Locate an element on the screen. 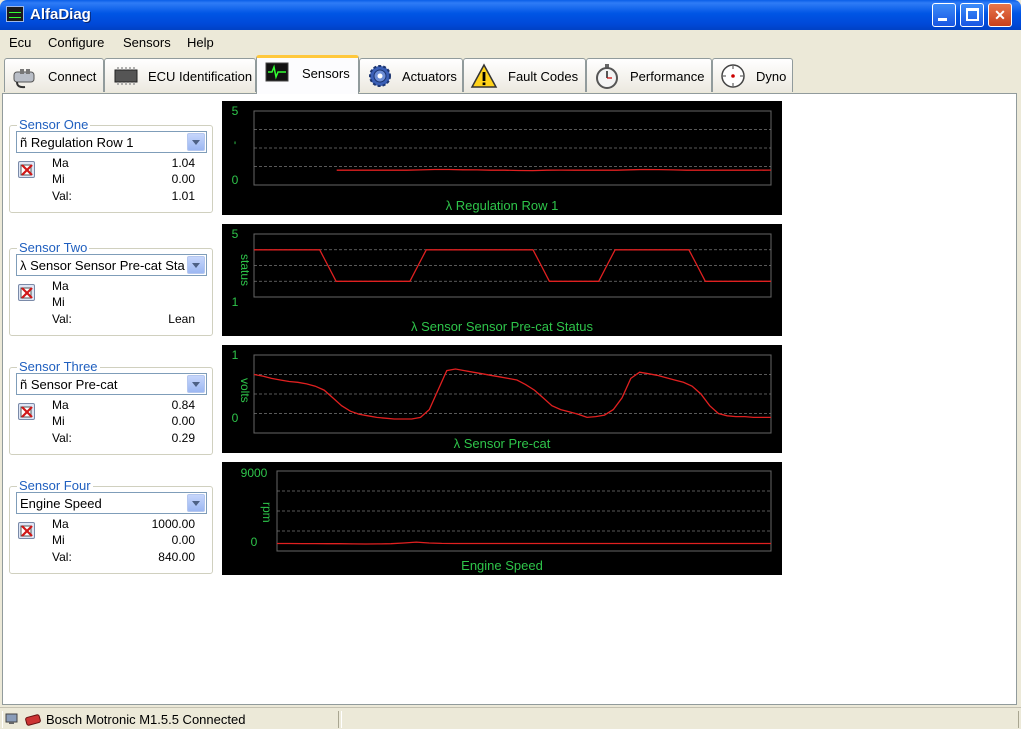 The height and width of the screenshot is (729, 1021). tab-performance: Performance is located at coordinates (649, 75).